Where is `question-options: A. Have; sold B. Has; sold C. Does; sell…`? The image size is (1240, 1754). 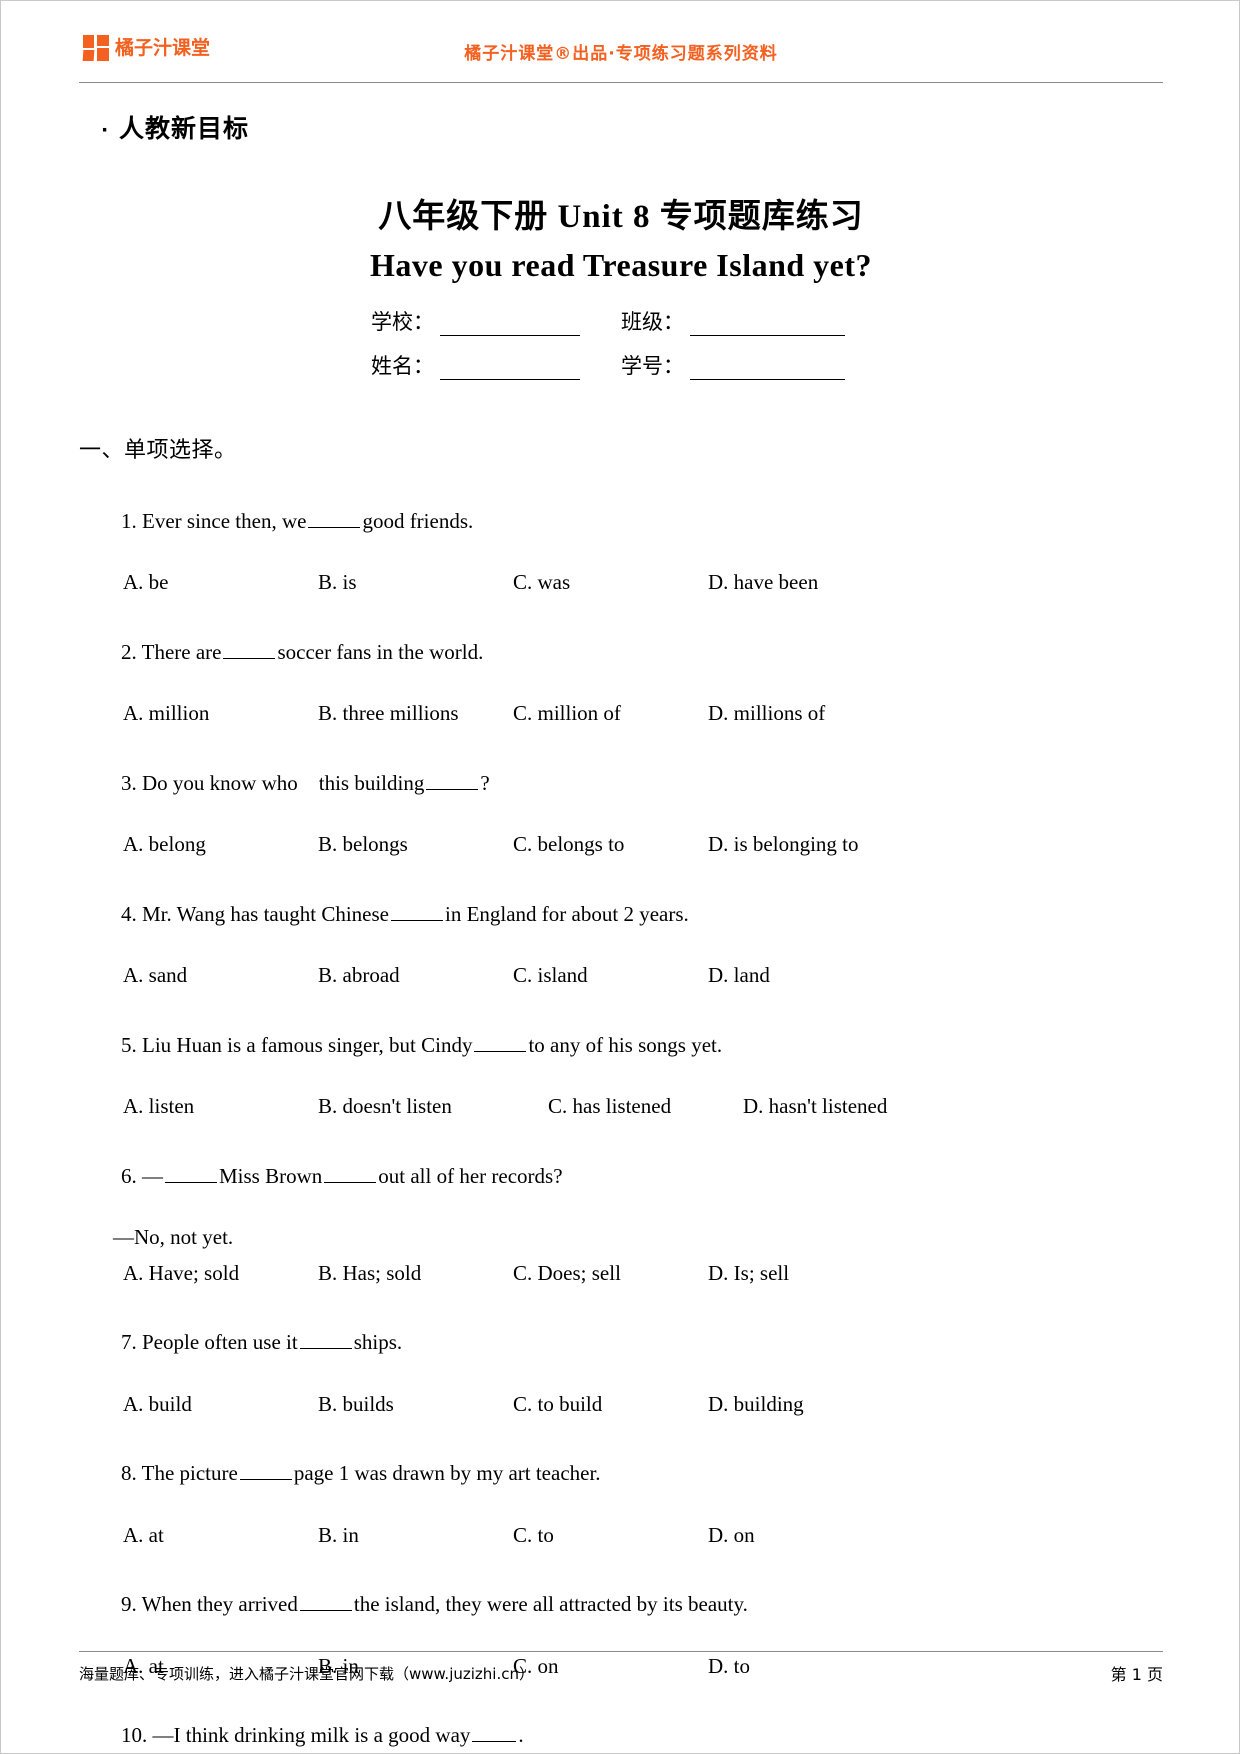
question-options: A. Have; sold B. Has; sold C. Does; sell… is located at coordinates (643, 1273).